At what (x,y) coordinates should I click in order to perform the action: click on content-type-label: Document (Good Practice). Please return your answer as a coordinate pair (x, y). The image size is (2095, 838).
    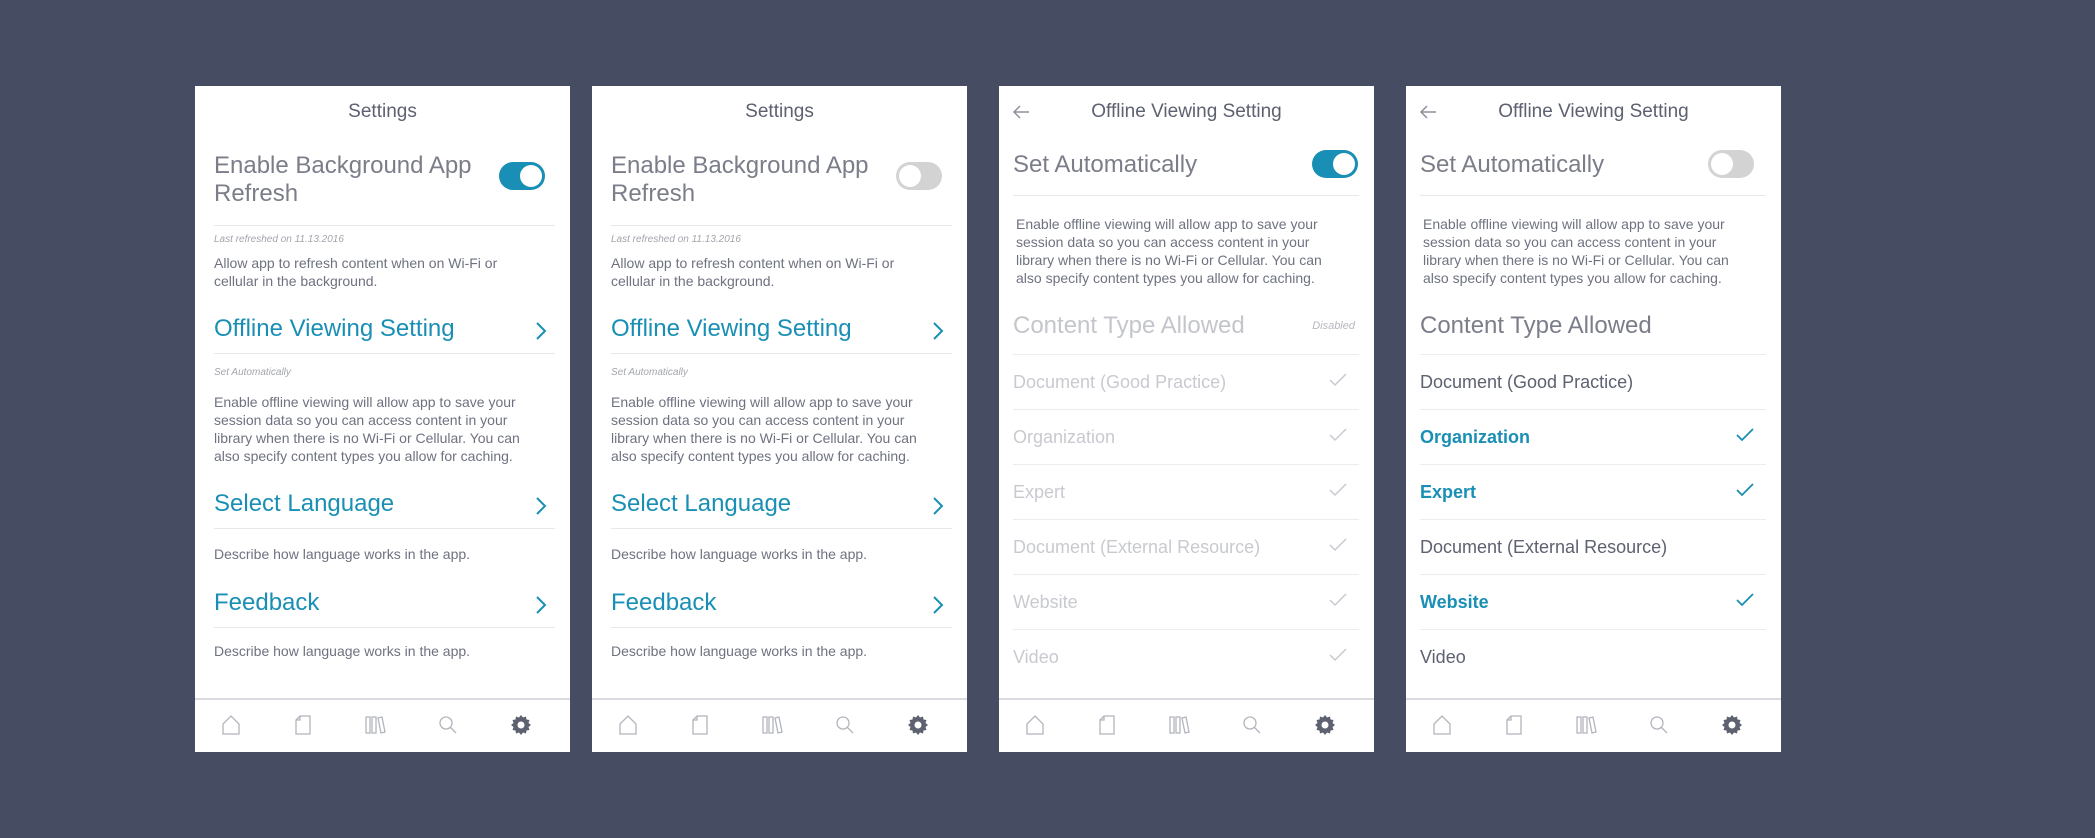
    Looking at the image, I should click on (1120, 382).